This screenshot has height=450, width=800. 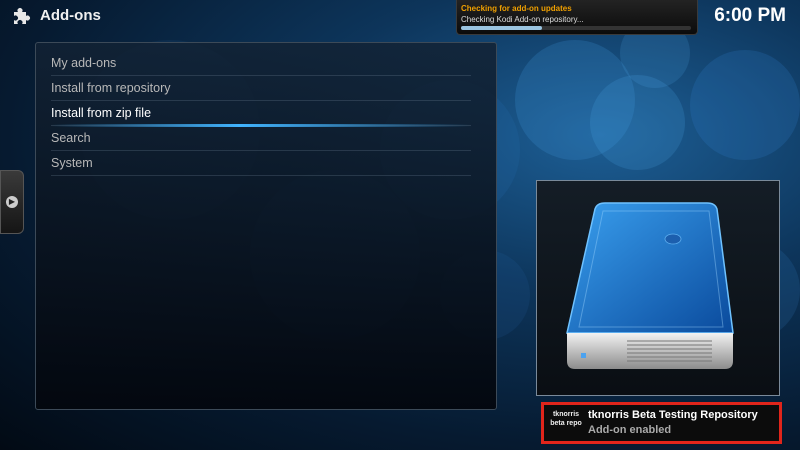 I want to click on hard-drive-icon, so click(x=650, y=285).